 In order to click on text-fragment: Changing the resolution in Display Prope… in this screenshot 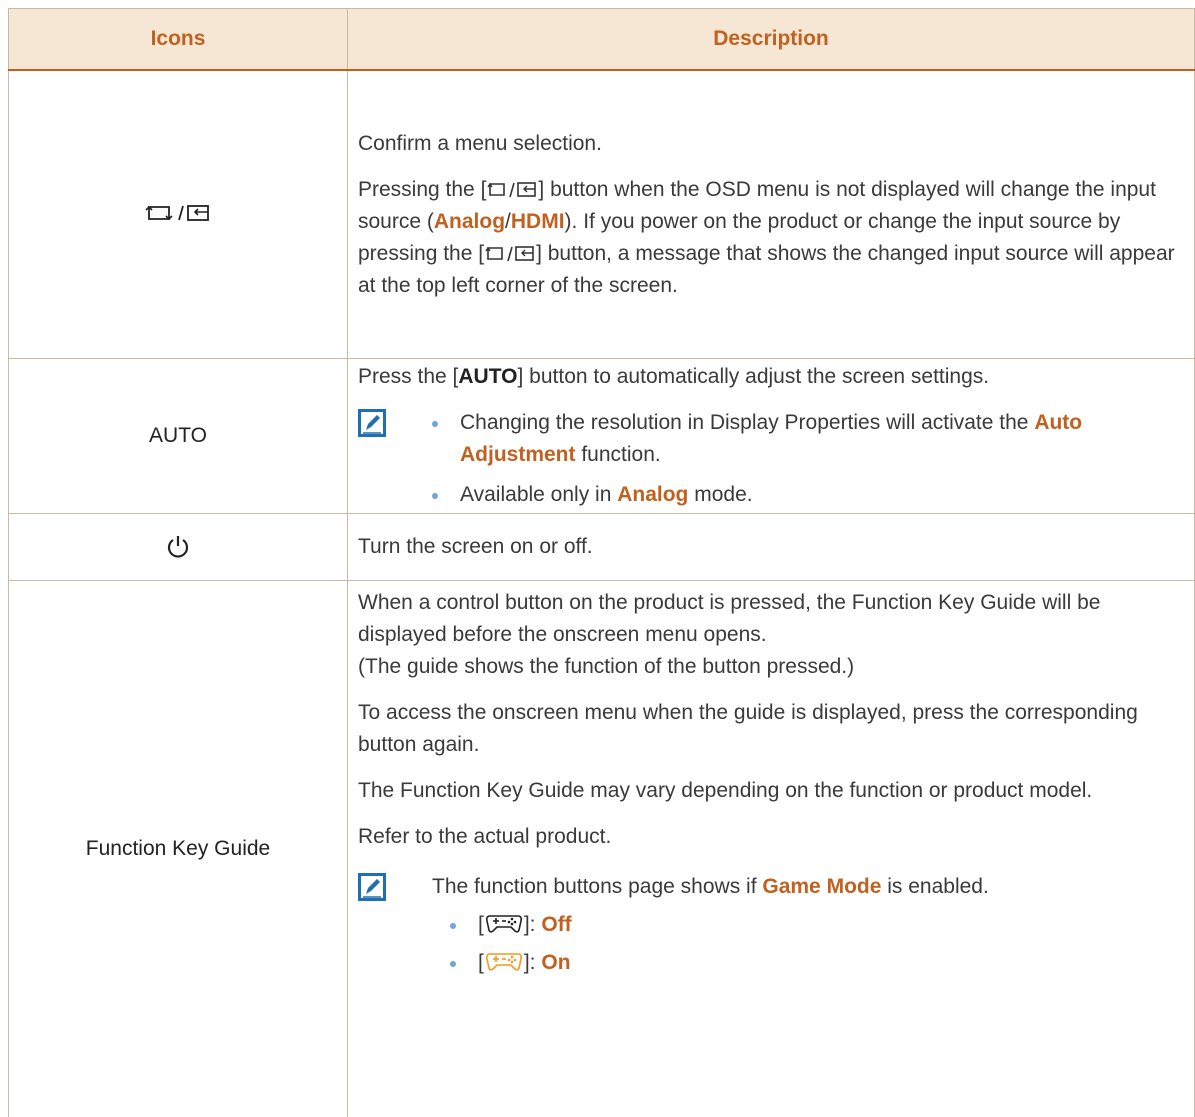, I will do `click(747, 422)`.